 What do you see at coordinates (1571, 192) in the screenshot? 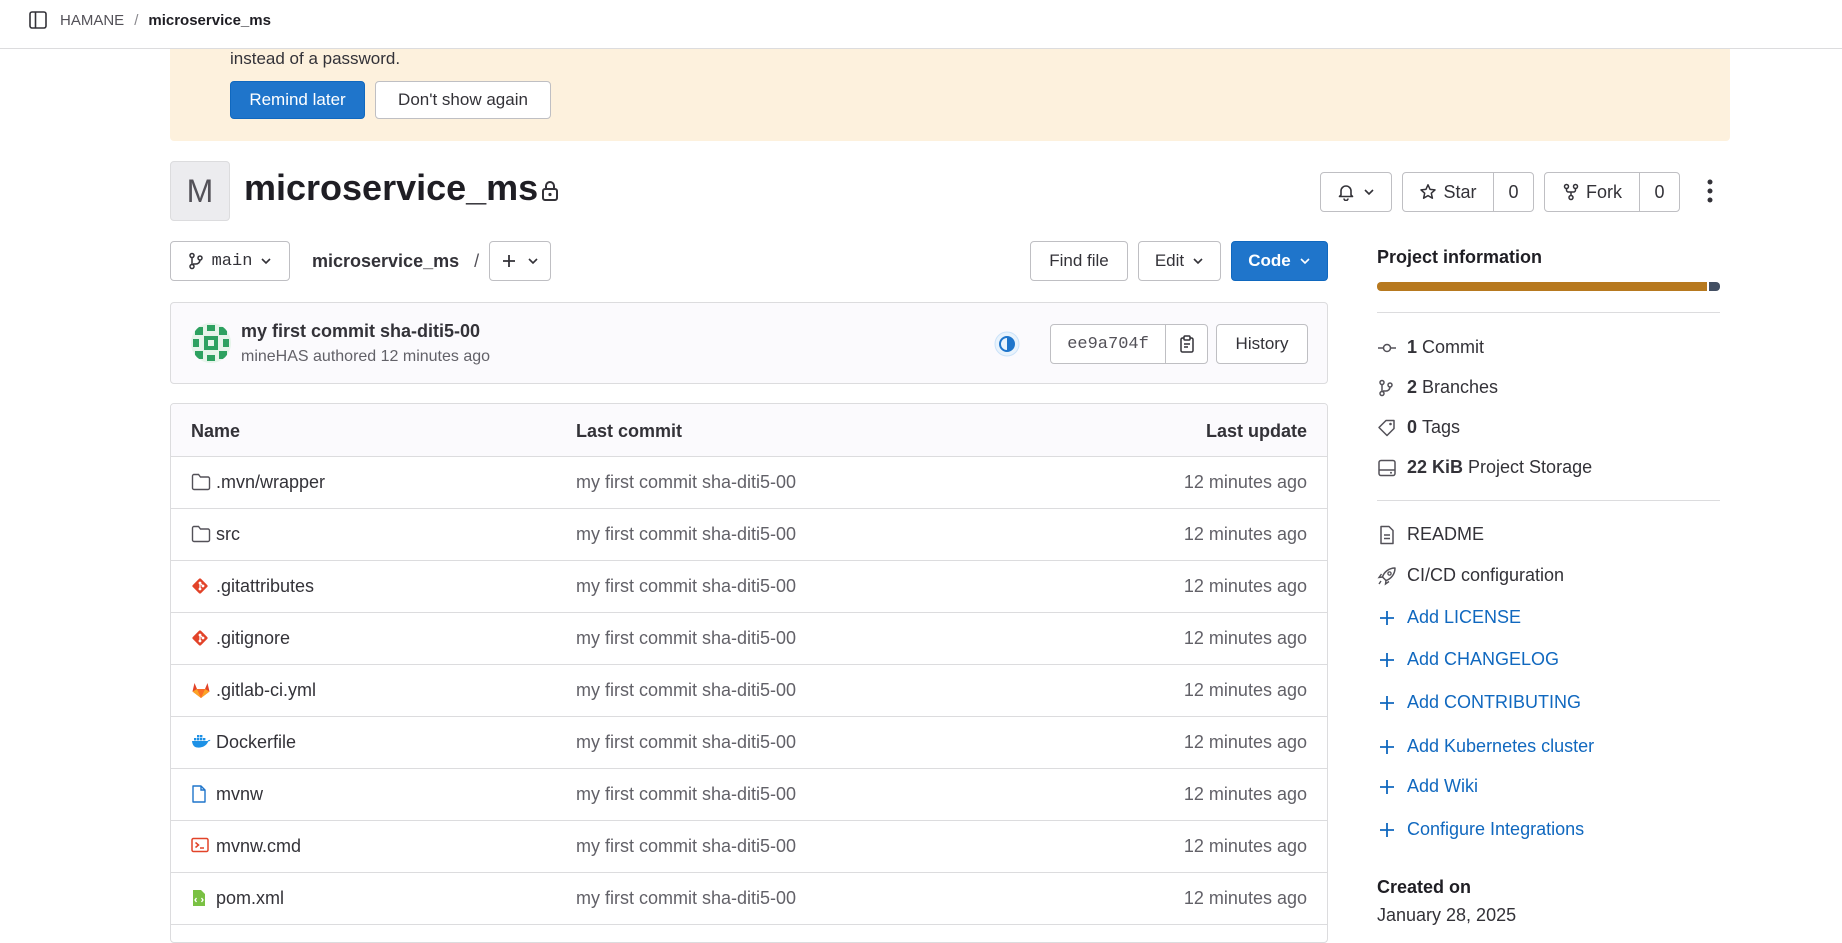
I see `fork-icon` at bounding box center [1571, 192].